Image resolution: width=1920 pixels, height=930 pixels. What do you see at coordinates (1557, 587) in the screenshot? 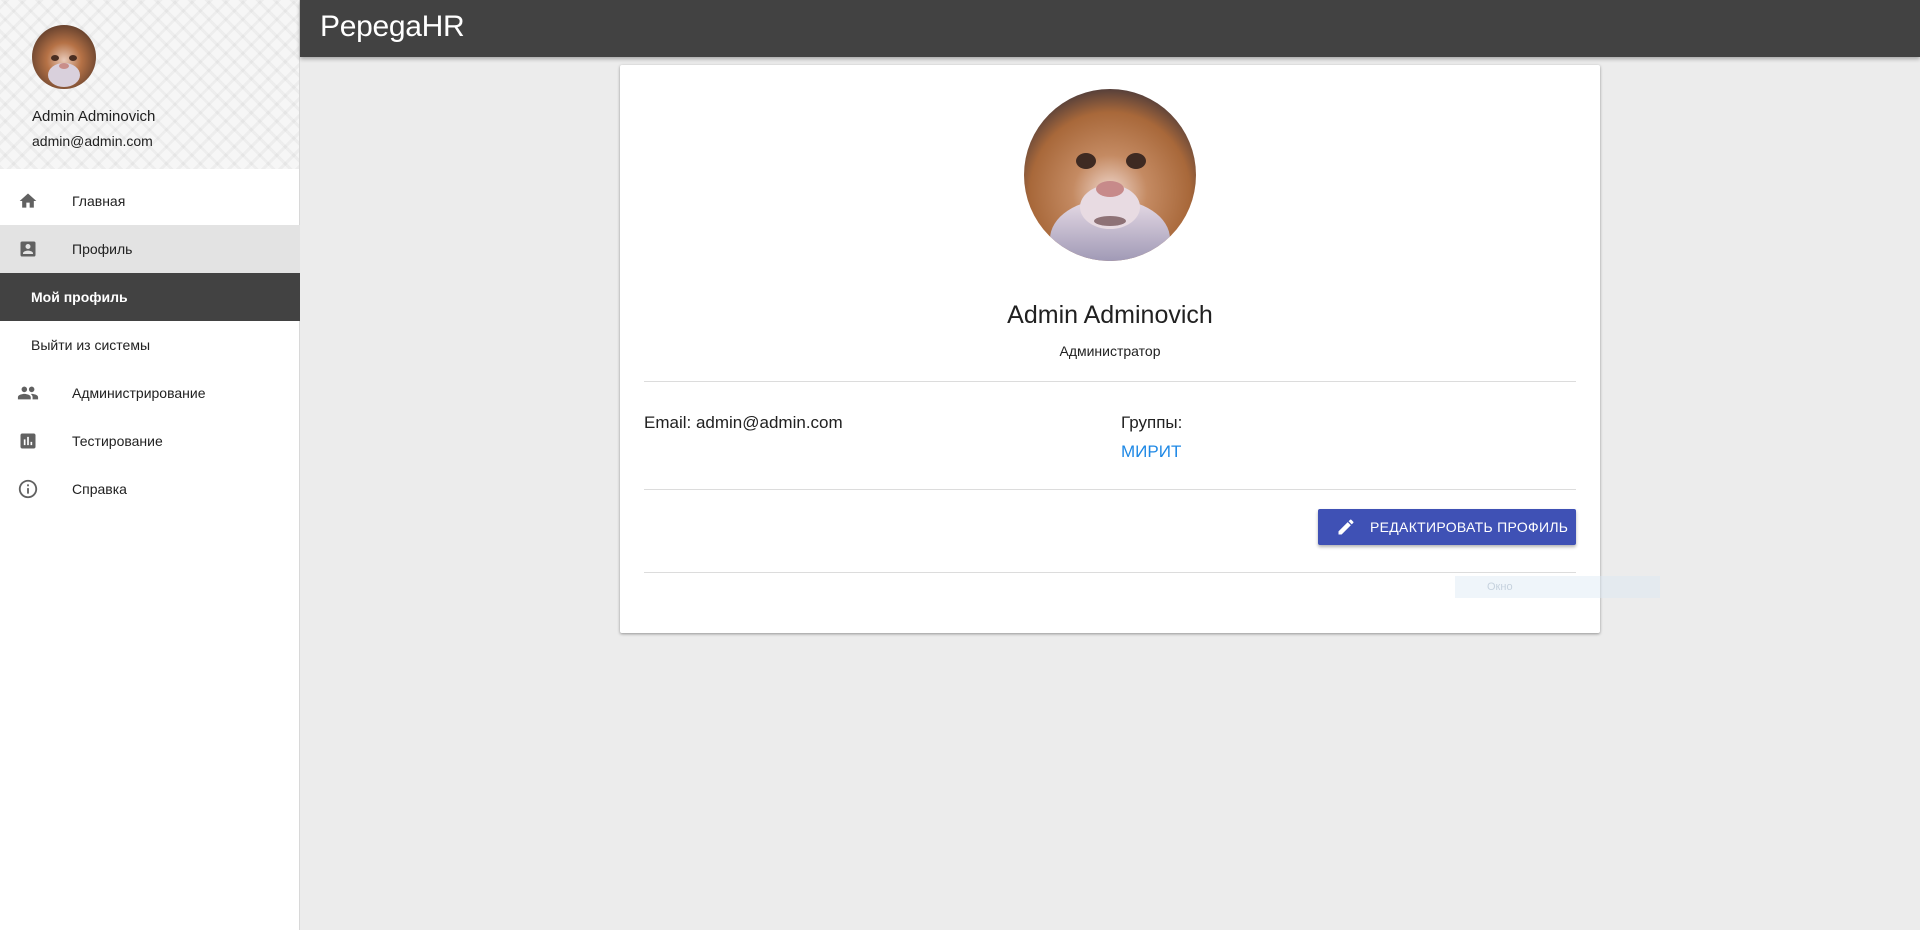
I see `tooltip: Окно` at bounding box center [1557, 587].